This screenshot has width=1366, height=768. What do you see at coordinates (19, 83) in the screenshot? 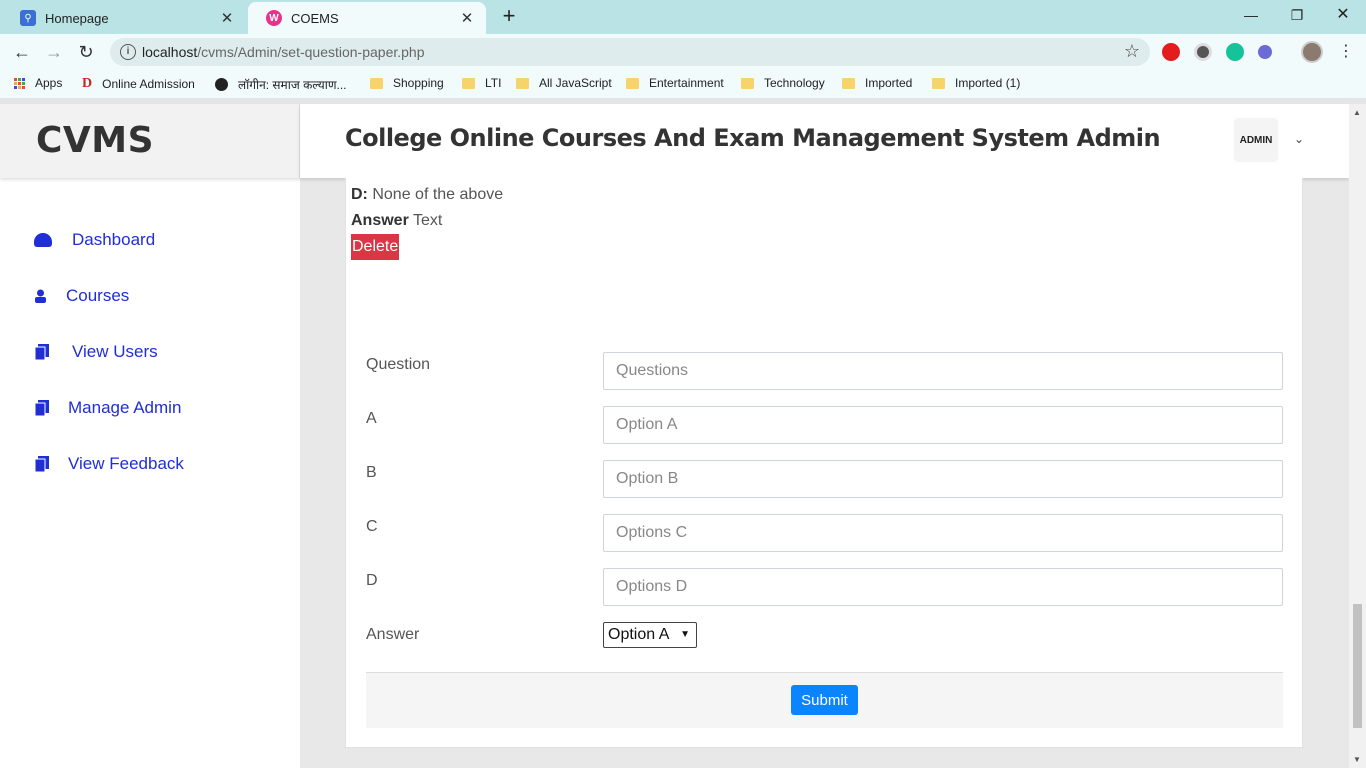
I see `apps-grid-icon` at bounding box center [19, 83].